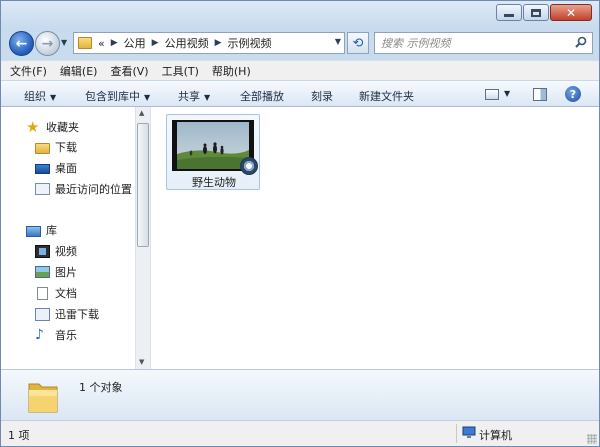 The image size is (600, 447). I want to click on nav-item-label: 下载, so click(66, 147).